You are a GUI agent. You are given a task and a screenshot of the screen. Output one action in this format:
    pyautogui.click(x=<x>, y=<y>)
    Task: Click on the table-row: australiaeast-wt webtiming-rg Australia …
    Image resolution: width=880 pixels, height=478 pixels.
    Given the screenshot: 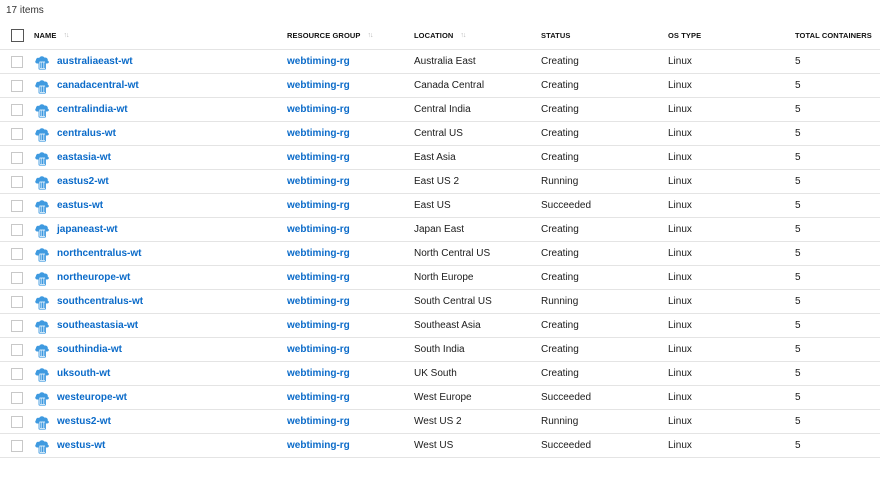 What is the action you would take?
    pyautogui.click(x=440, y=62)
    